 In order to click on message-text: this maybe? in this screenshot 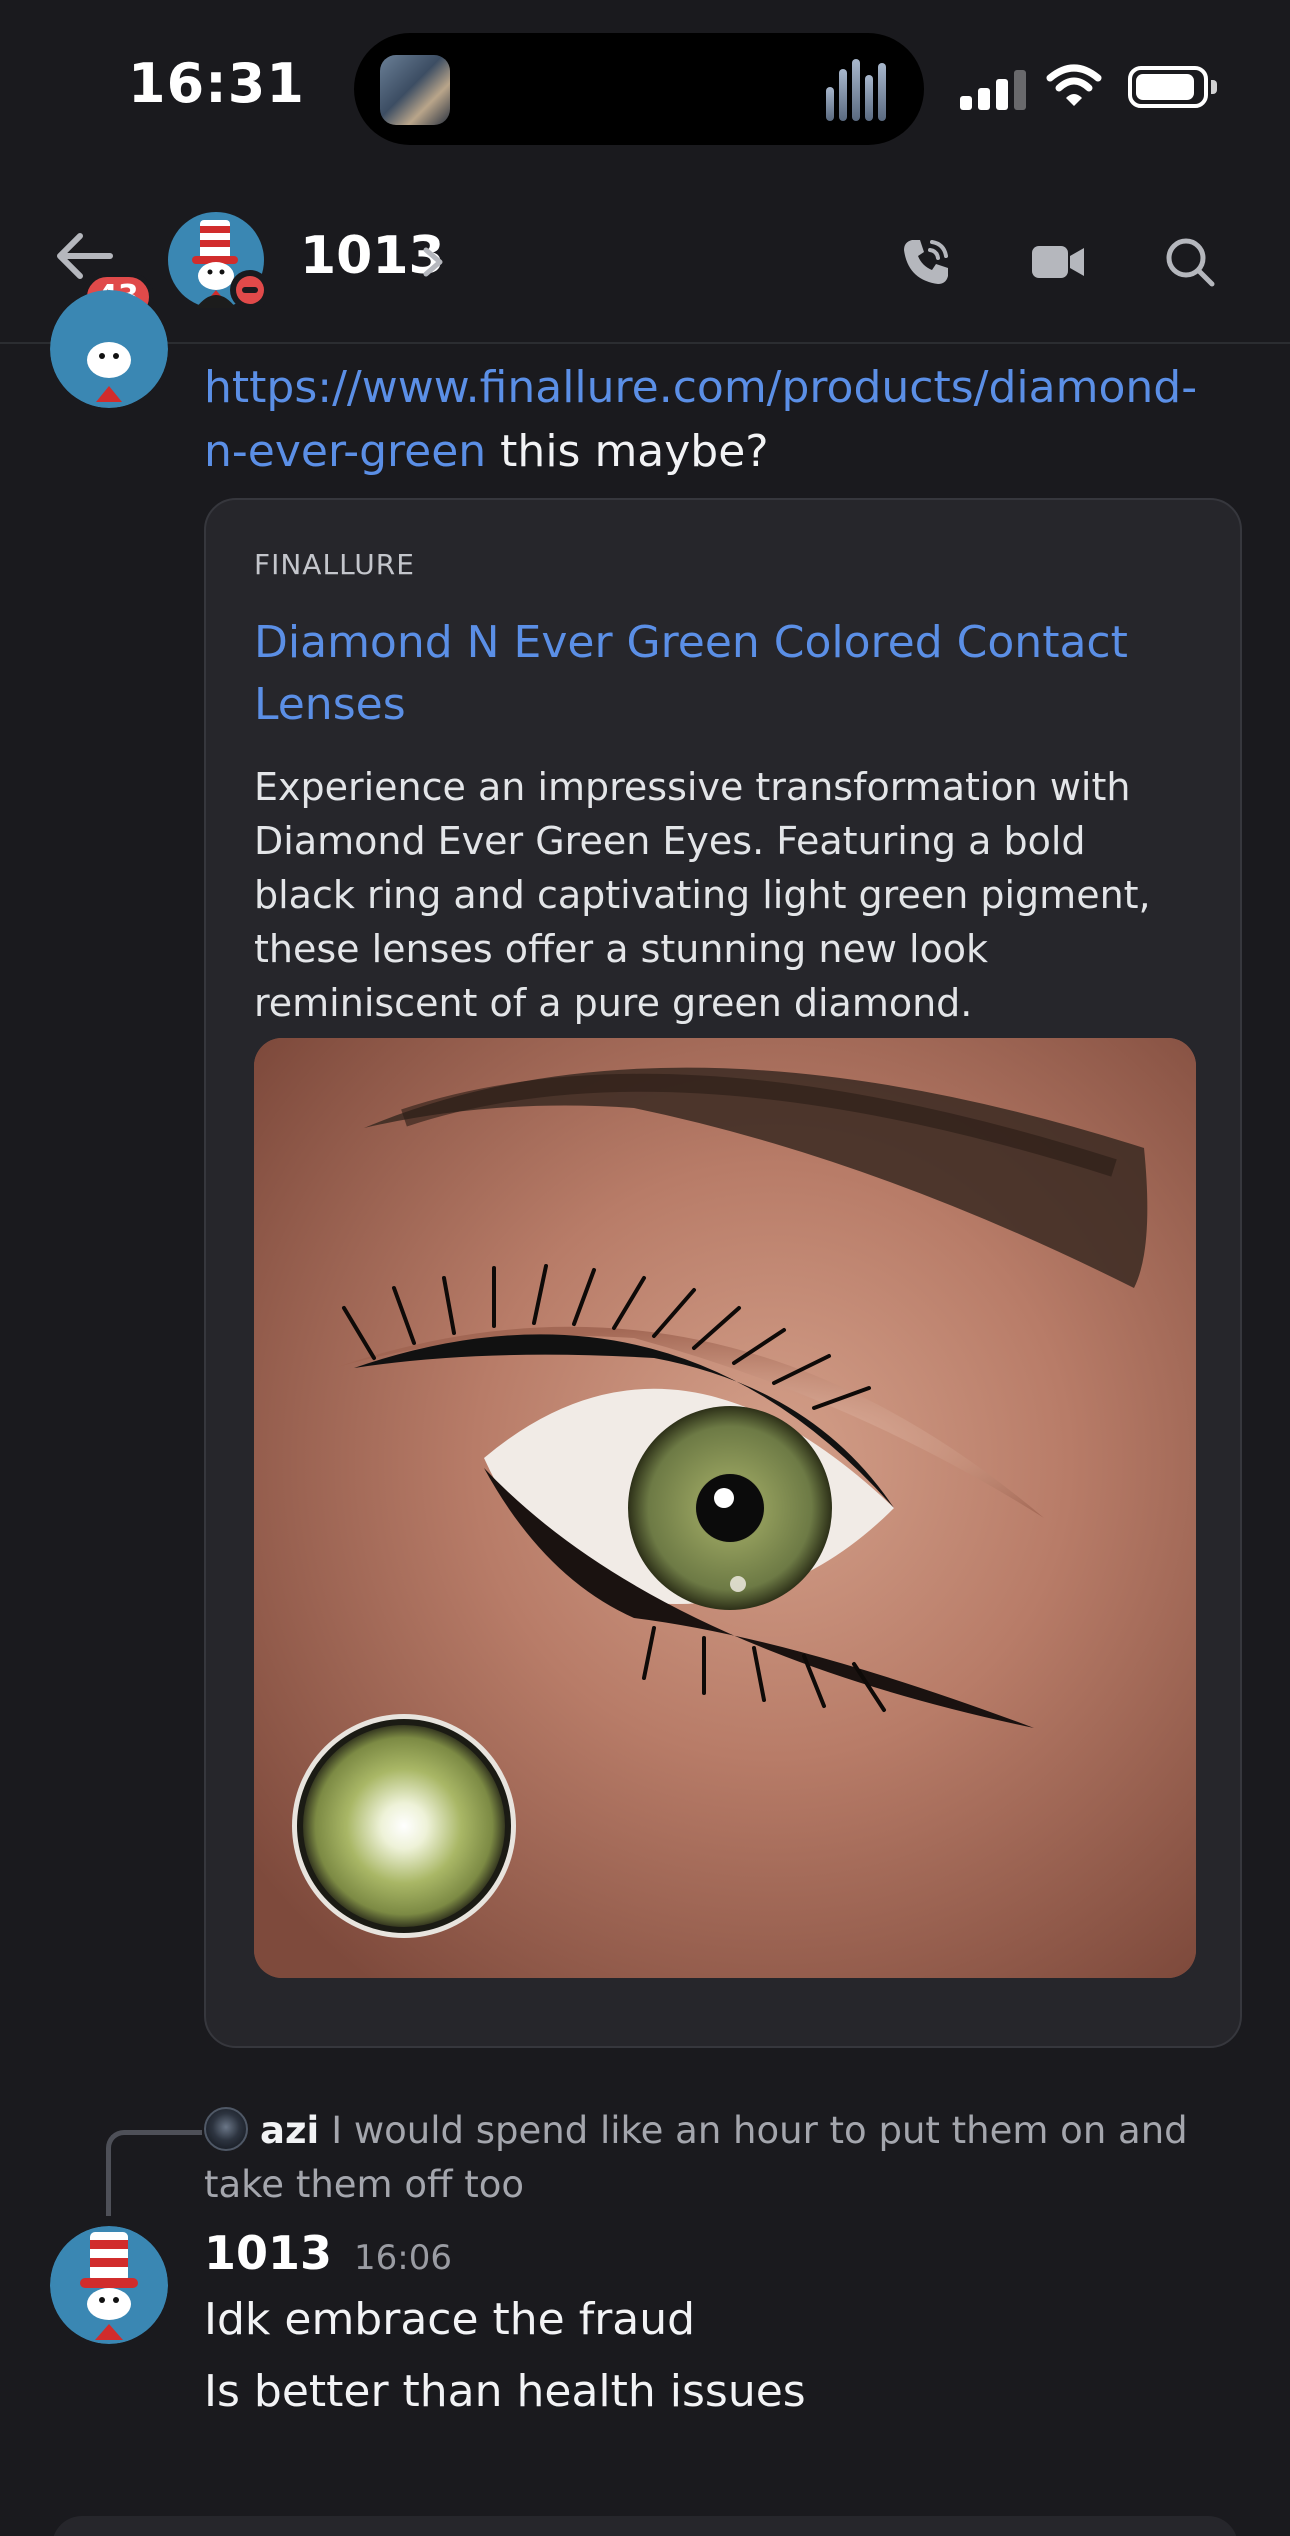, I will do `click(627, 451)`.